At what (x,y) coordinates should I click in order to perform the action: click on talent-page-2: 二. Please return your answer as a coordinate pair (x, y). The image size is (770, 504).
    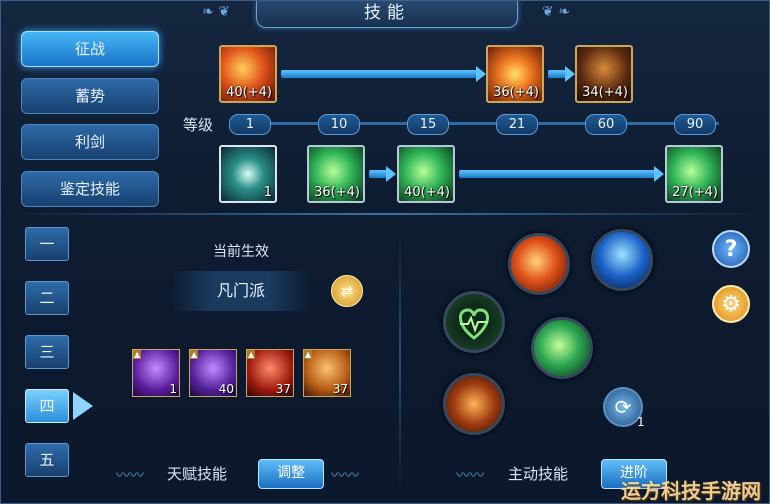
    Looking at the image, I should click on (47, 298).